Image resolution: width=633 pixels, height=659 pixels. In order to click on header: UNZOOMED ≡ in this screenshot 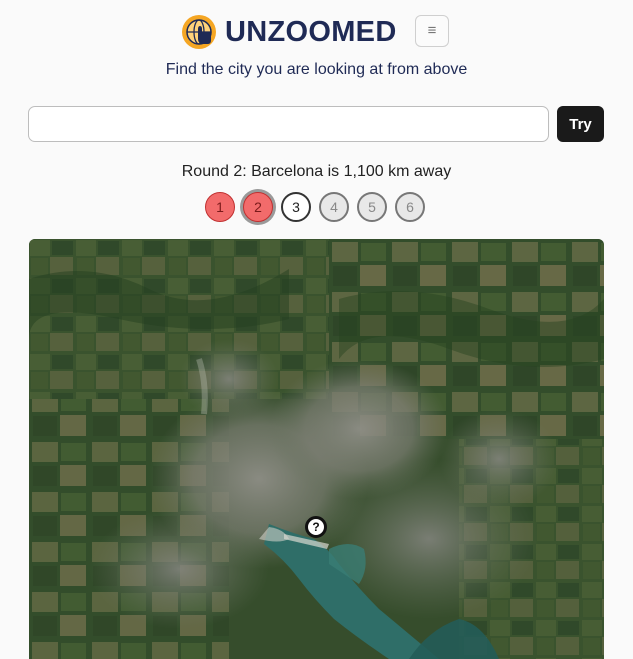, I will do `click(316, 33)`.